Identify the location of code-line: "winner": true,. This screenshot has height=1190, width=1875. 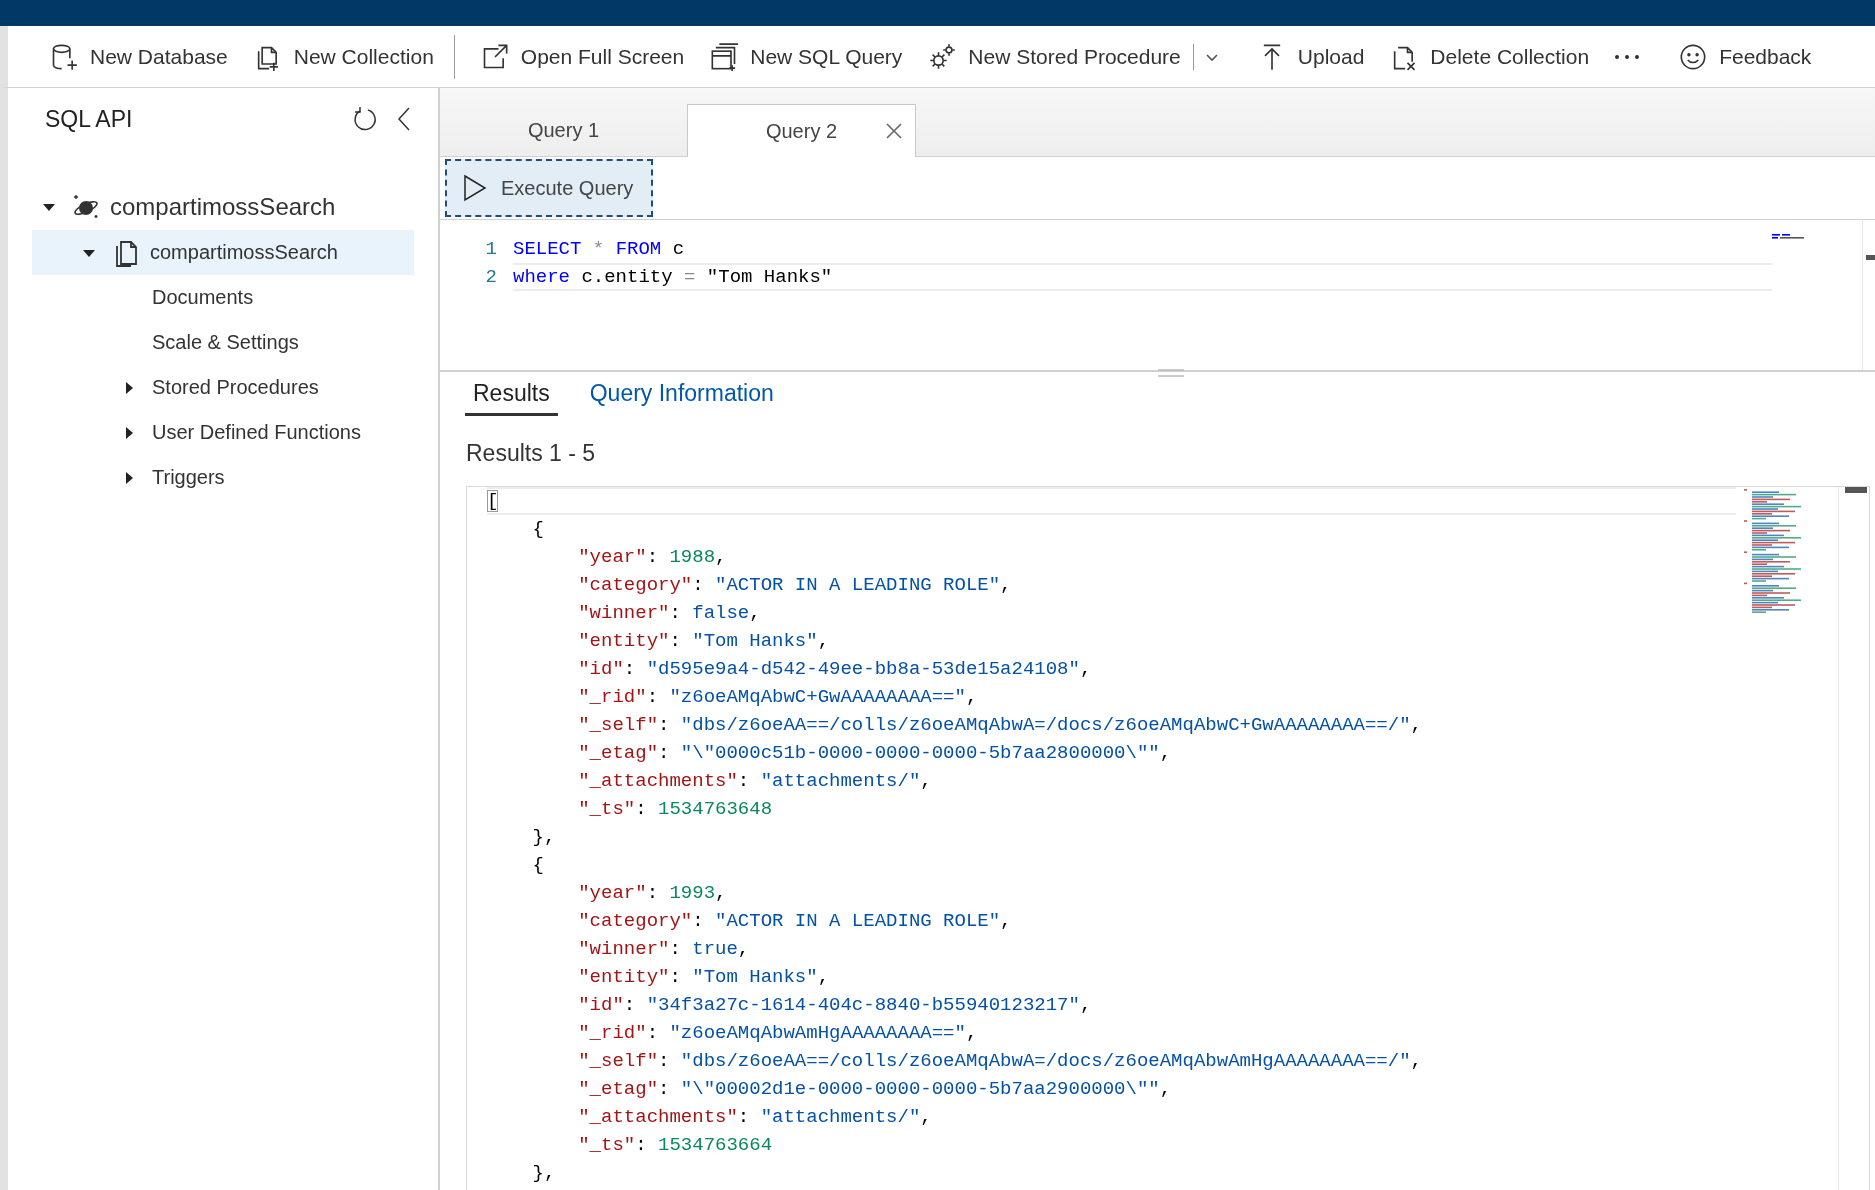
(664, 949).